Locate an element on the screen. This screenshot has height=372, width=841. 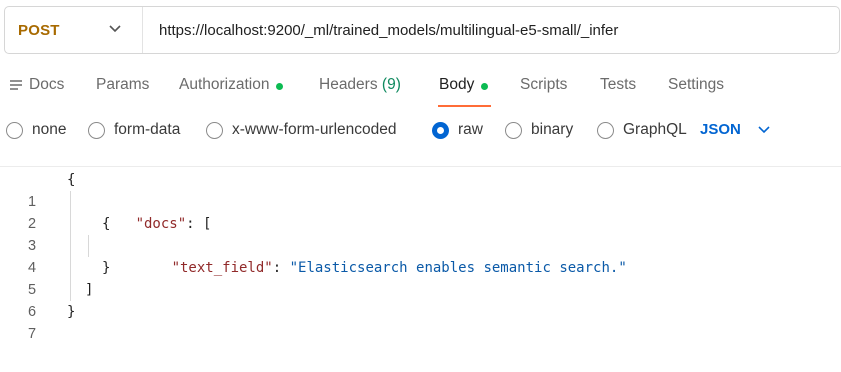
body-type-binary: binary is located at coordinates (539, 130).